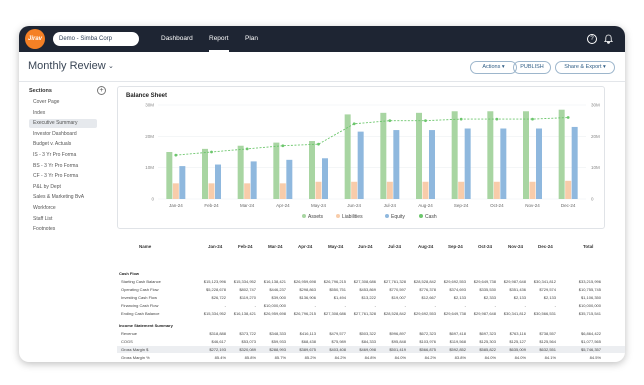  What do you see at coordinates (278, 341) in the screenshot?
I see `table-cell: $59,933` at bounding box center [278, 341].